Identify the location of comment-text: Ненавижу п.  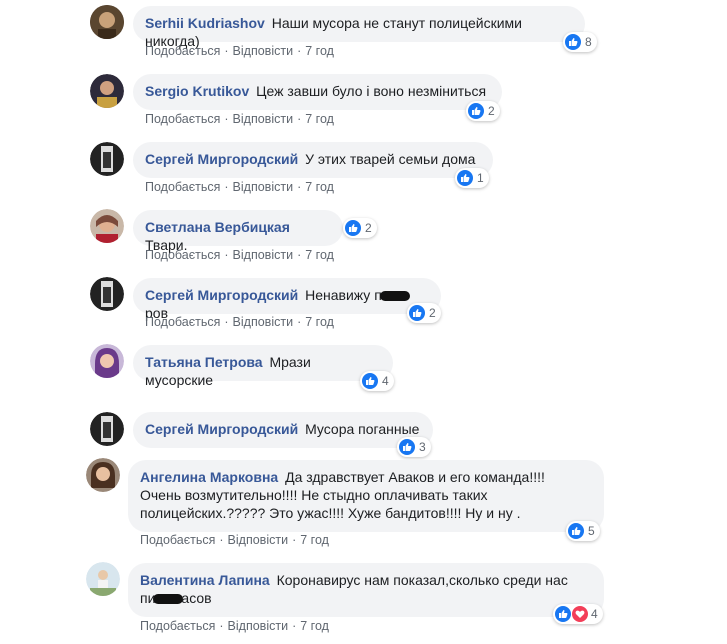
(343, 295).